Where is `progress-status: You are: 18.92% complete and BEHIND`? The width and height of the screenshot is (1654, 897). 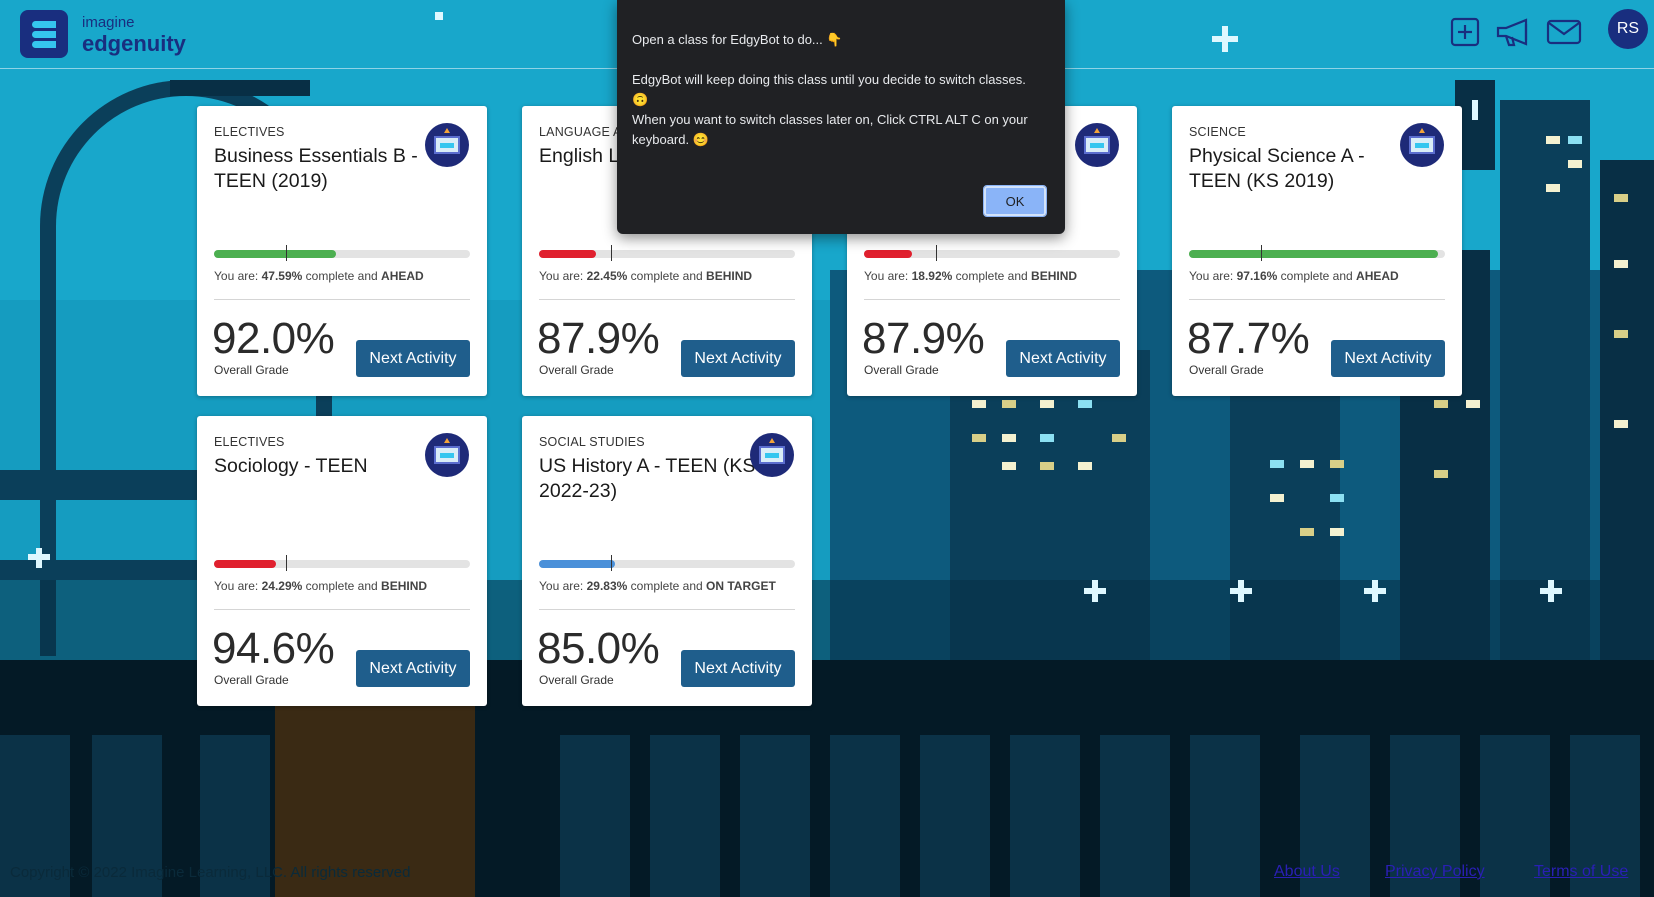 progress-status: You are: 18.92% complete and BEHIND is located at coordinates (970, 276).